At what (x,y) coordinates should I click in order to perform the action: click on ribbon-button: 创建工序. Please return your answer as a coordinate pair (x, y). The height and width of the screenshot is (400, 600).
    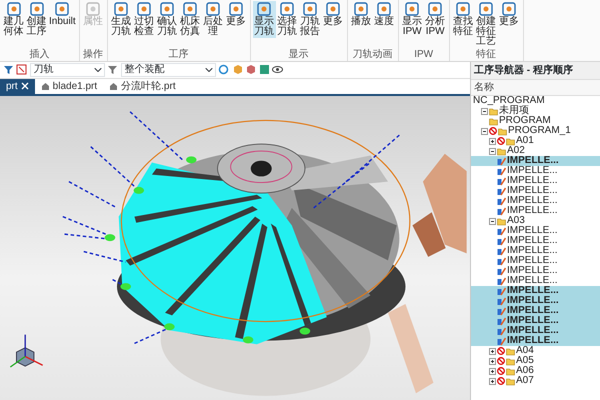
    Looking at the image, I should click on (36, 19).